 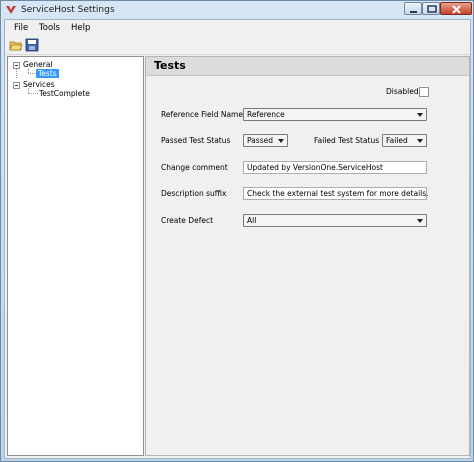 I want to click on collapse-services-icon, so click(x=16, y=85).